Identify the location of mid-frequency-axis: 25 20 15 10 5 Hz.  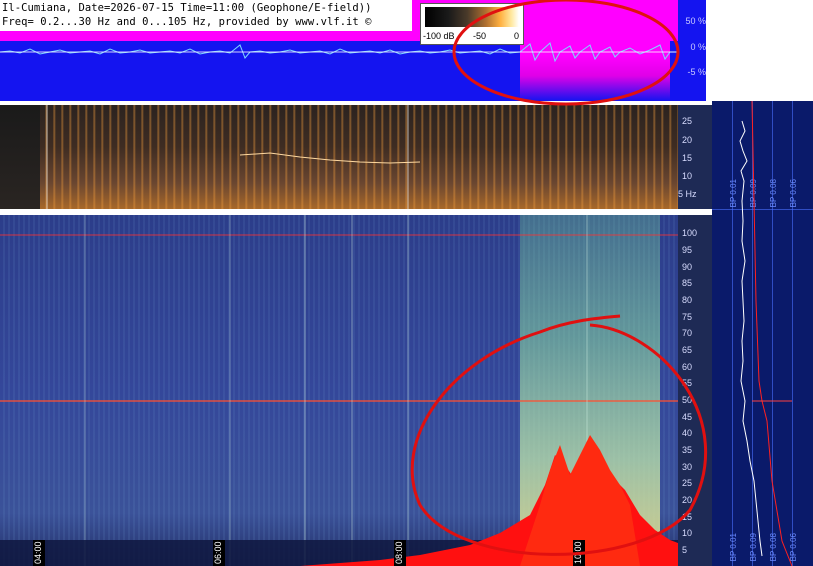
(695, 157).